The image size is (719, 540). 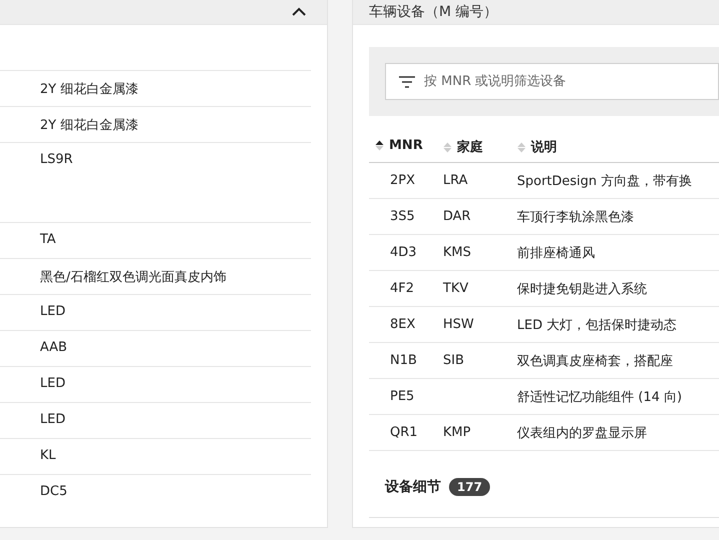 What do you see at coordinates (402, 288) in the screenshot?
I see `table-cell-text: 4F2` at bounding box center [402, 288].